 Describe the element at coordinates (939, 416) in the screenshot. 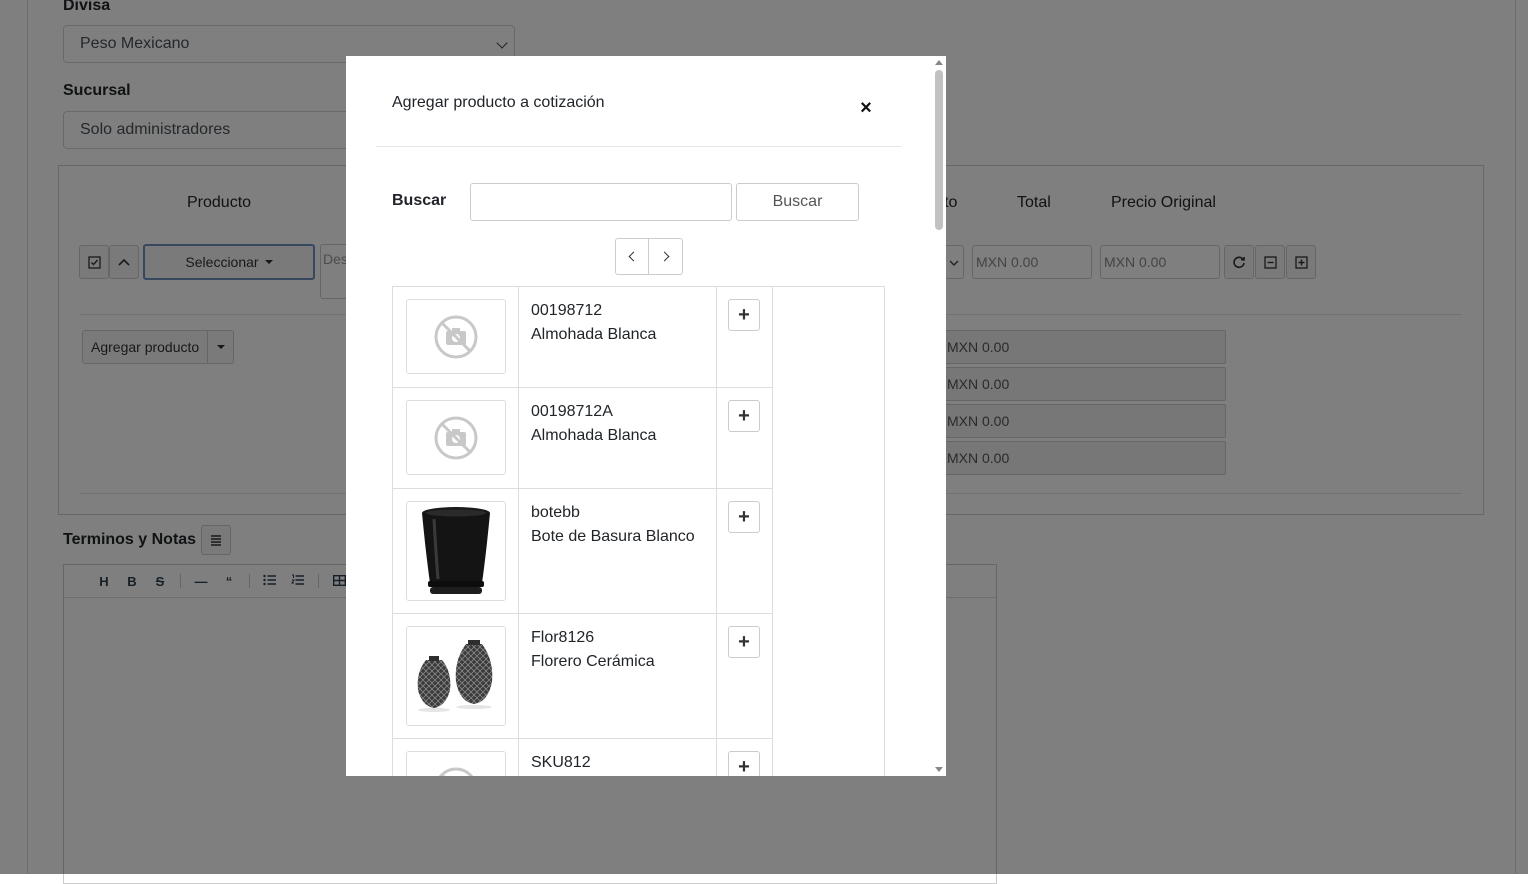

I see `modal-scrollbar` at that location.